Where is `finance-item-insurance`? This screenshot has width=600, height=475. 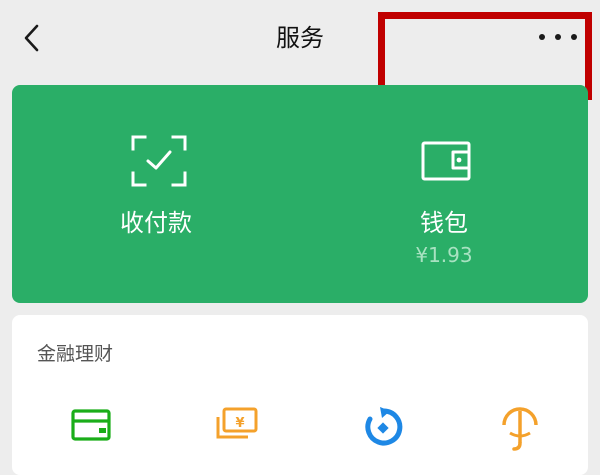 finance-item-insurance is located at coordinates (520, 431).